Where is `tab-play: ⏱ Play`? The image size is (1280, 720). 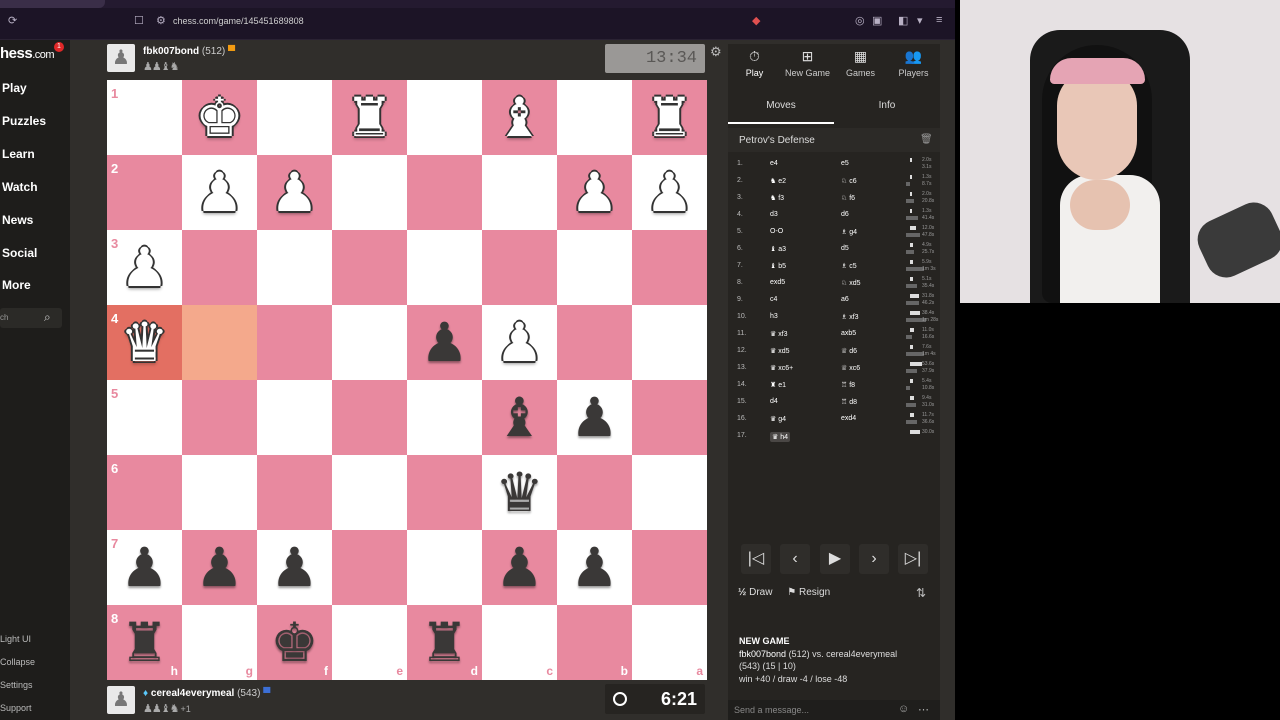
tab-play: ⏱ Play is located at coordinates (754, 63).